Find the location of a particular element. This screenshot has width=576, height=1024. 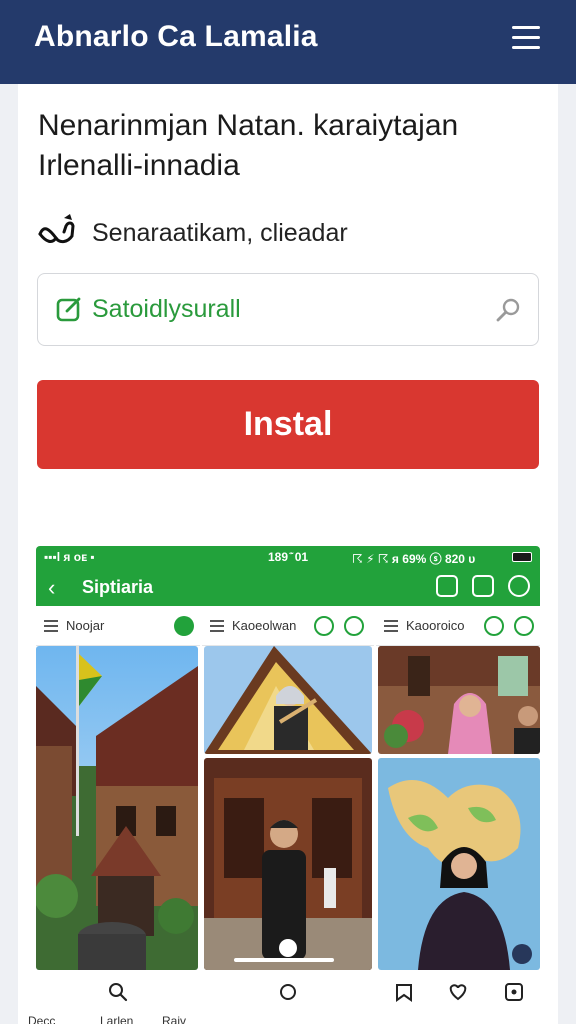

battery-icon is located at coordinates (522, 557).